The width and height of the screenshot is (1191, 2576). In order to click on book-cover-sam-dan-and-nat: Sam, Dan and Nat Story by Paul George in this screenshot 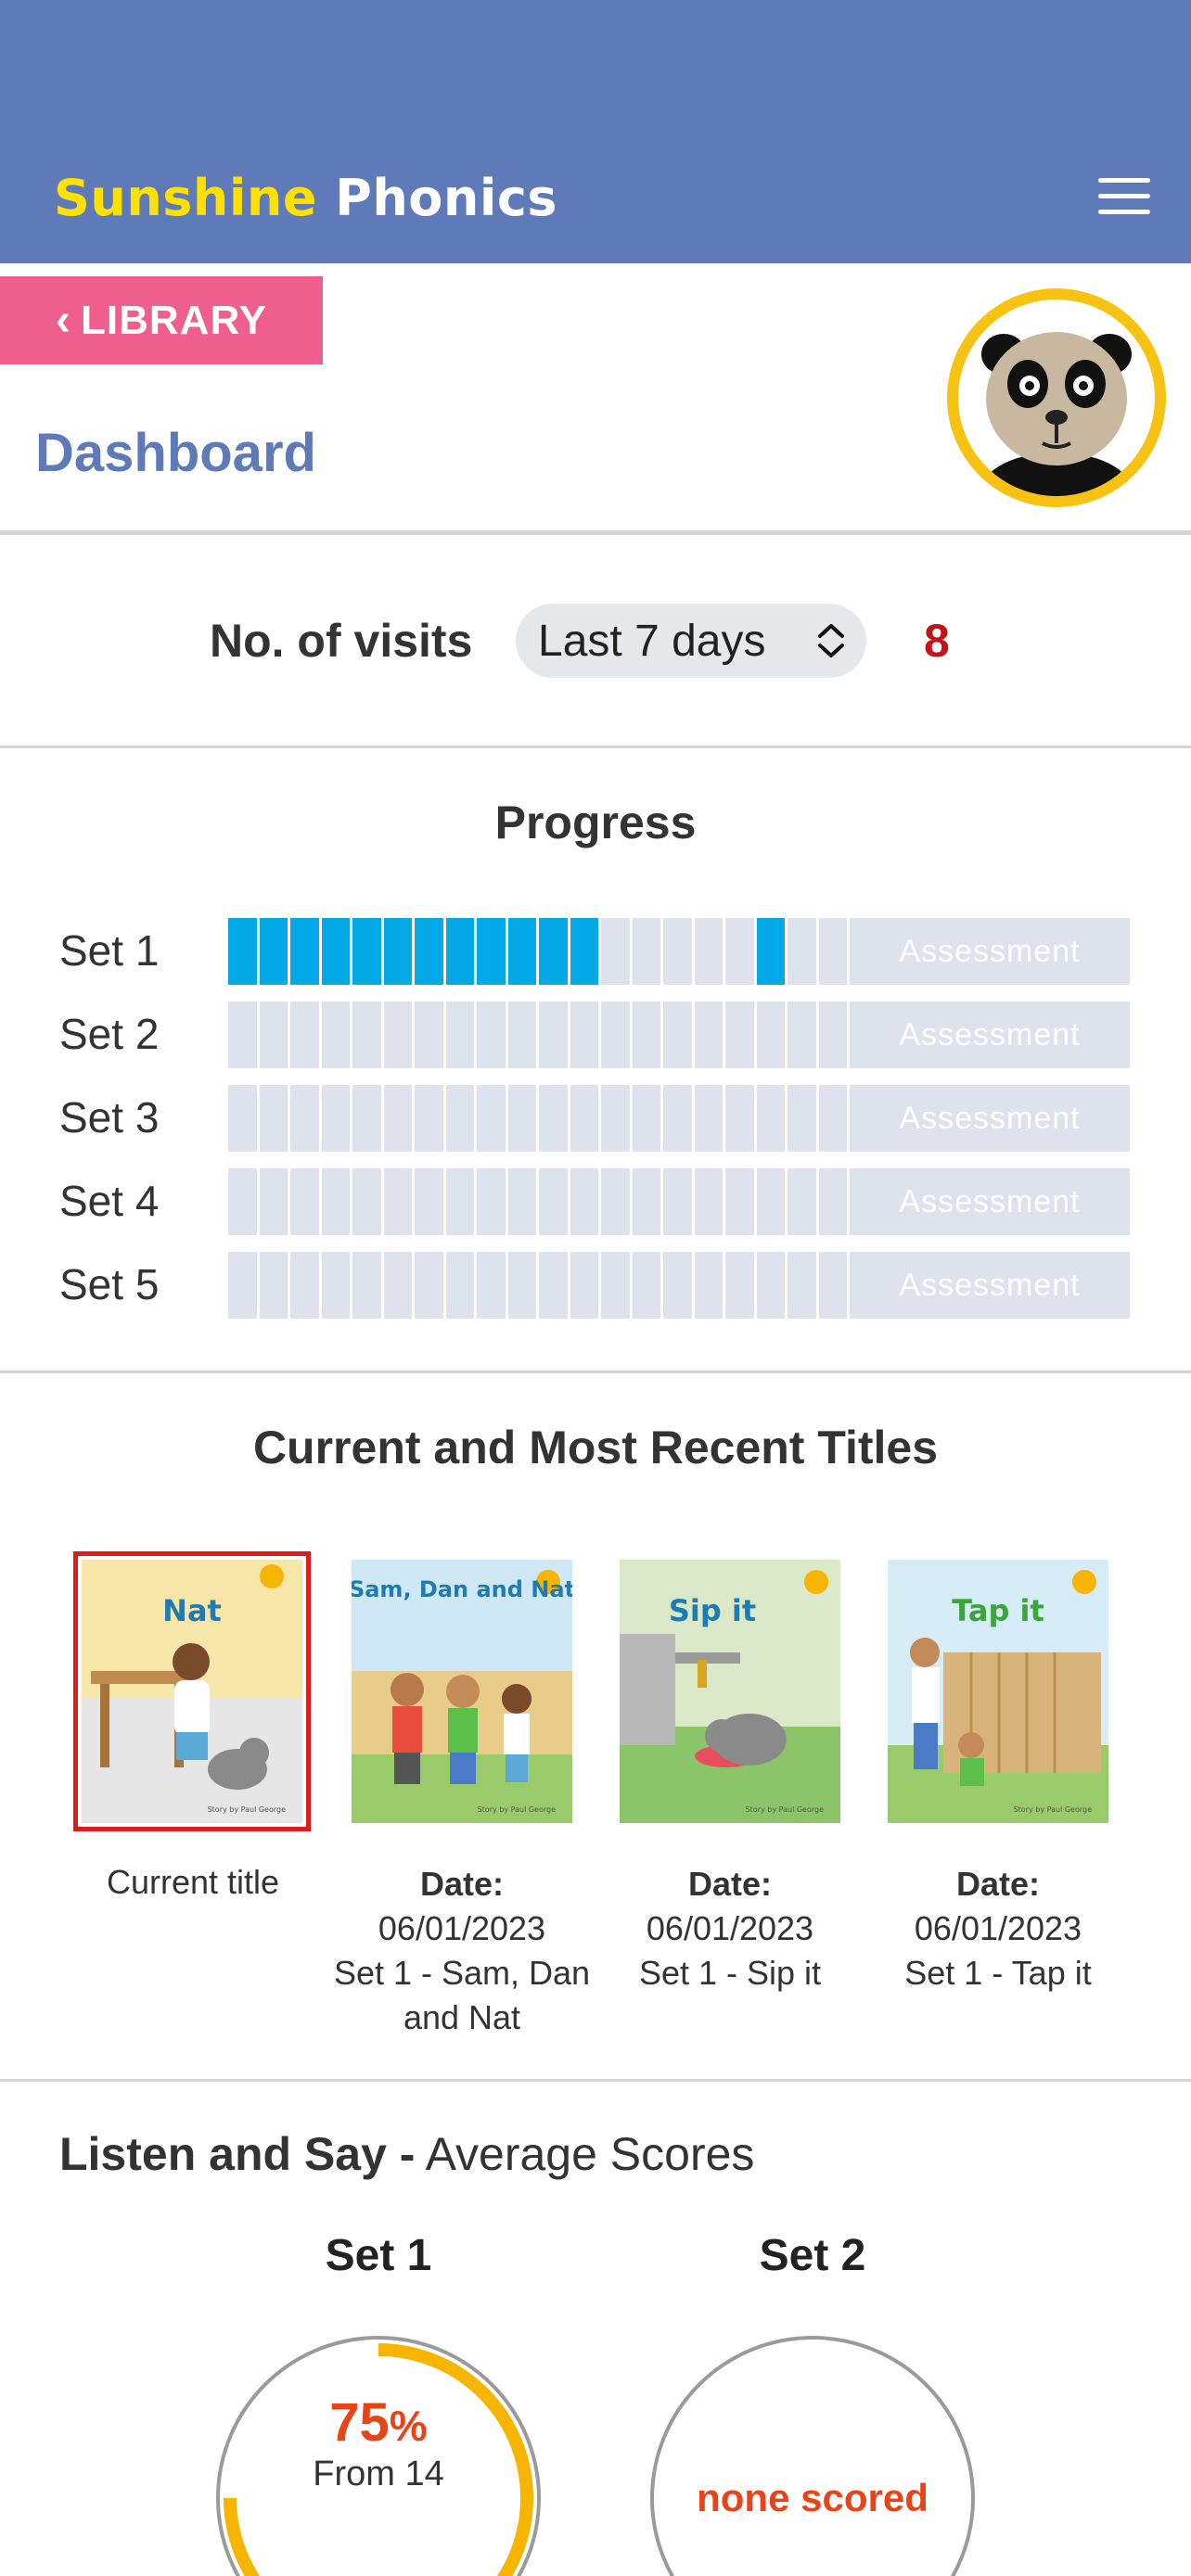, I will do `click(462, 1692)`.